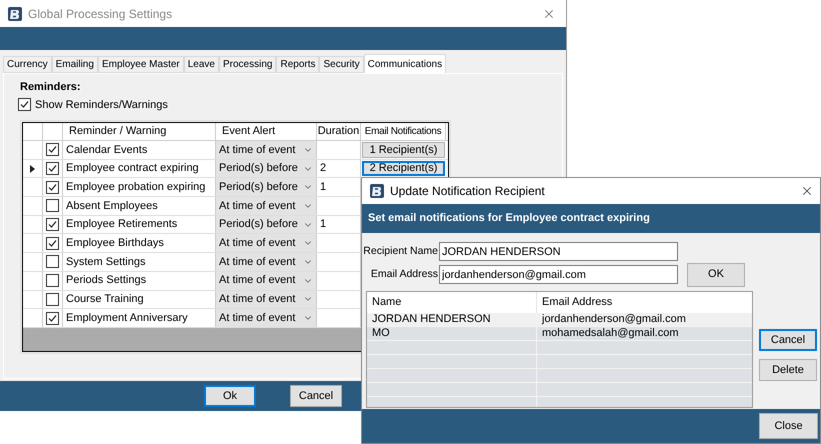 Image resolution: width=821 pixels, height=444 pixels. What do you see at coordinates (298, 64) in the screenshot?
I see `tab: Reports` at bounding box center [298, 64].